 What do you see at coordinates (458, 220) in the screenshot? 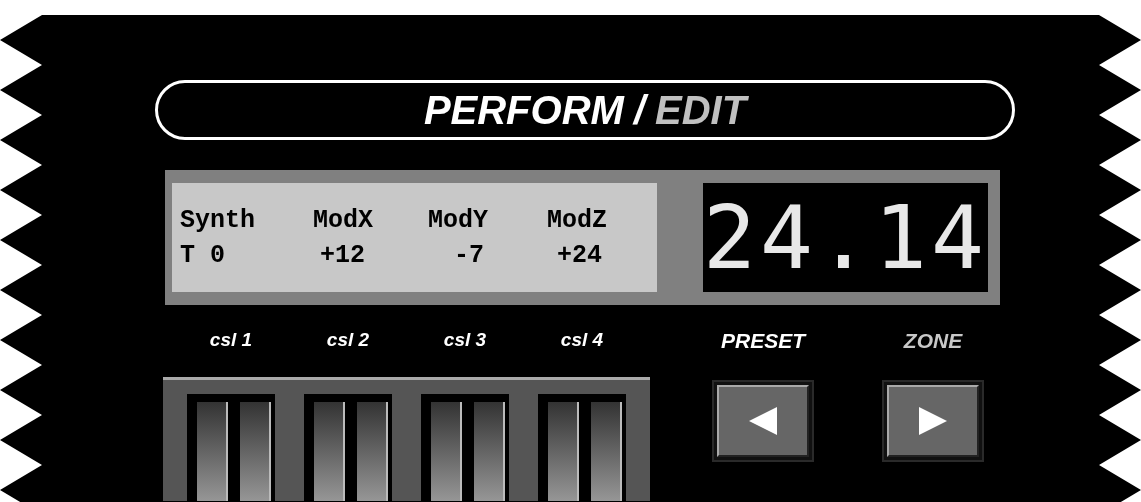
I see `column-header: ModY` at bounding box center [458, 220].